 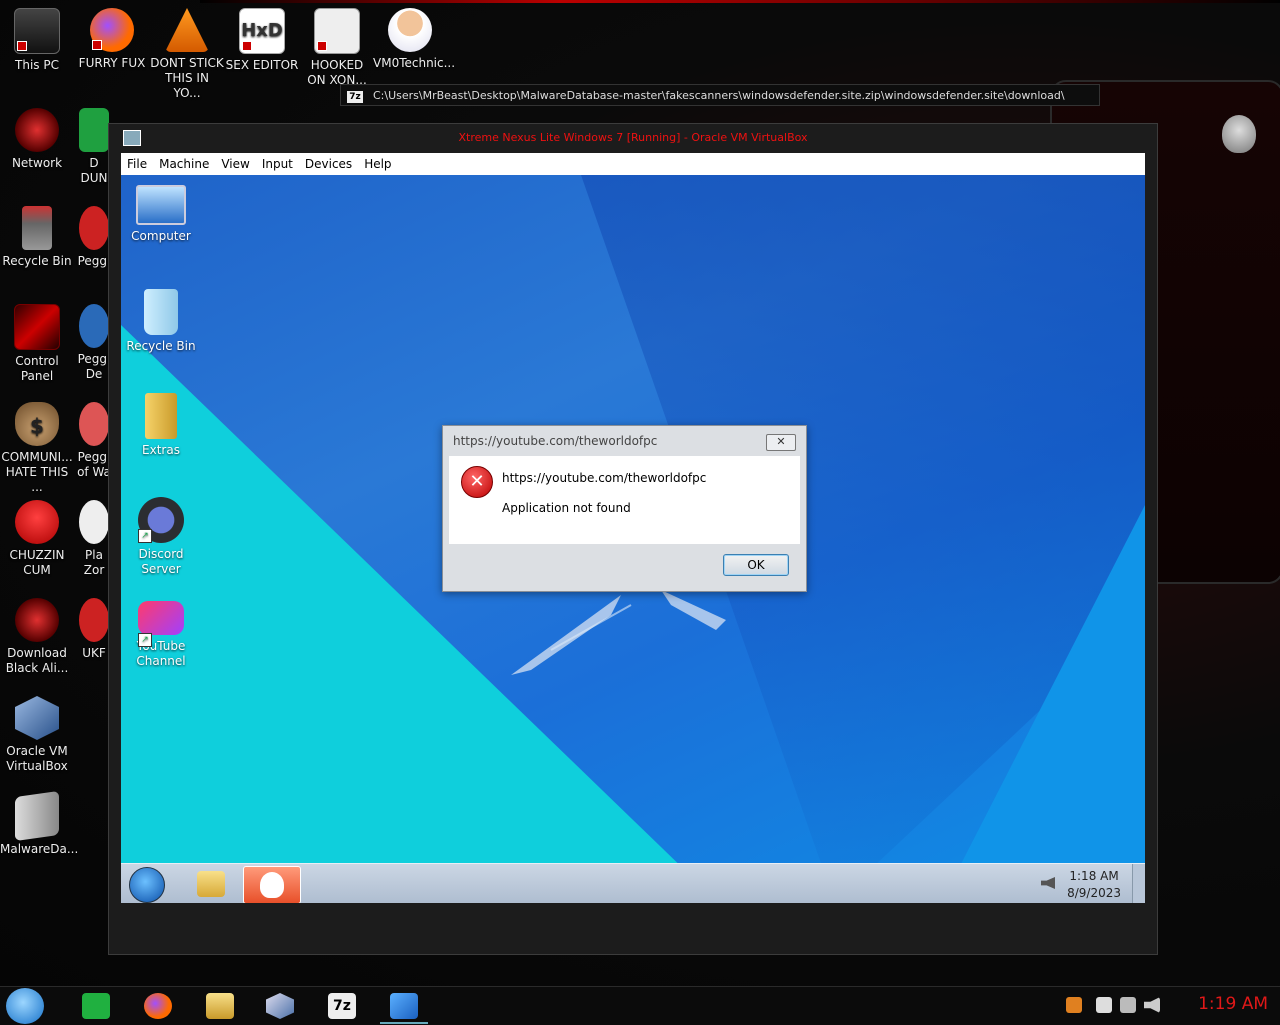 I want to click on menu-devices: Devices, so click(x=328, y=164).